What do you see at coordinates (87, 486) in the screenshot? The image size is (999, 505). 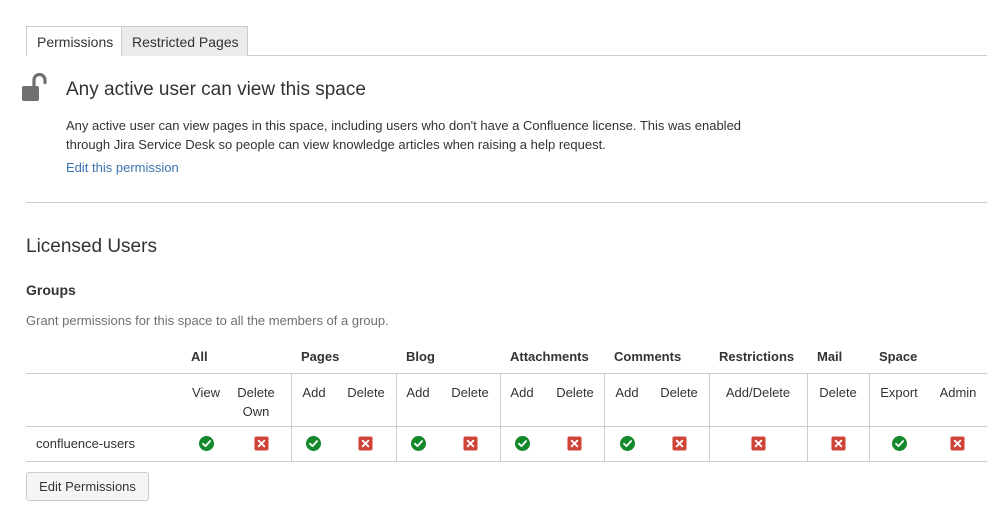 I see `edit-permissions-button: Edit Permissions` at bounding box center [87, 486].